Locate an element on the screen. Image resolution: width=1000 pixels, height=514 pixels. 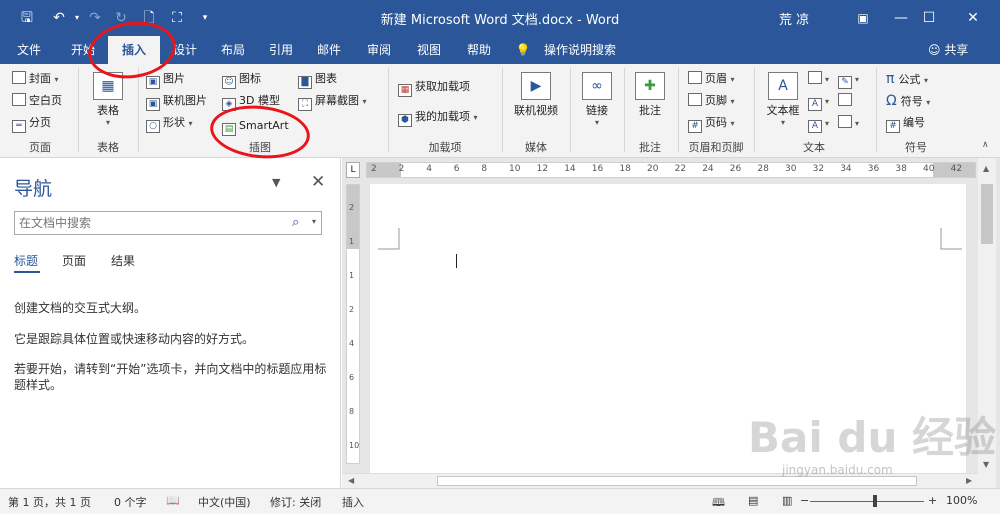
cover-page-button: 封面 ▾ is located at coordinates (35, 79).